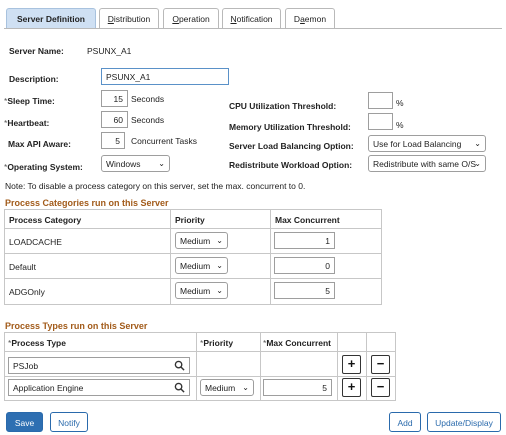 The image size is (506, 435). Describe the element at coordinates (27, 123) in the screenshot. I see `heartbeat-label: *Heartbeat:` at that location.